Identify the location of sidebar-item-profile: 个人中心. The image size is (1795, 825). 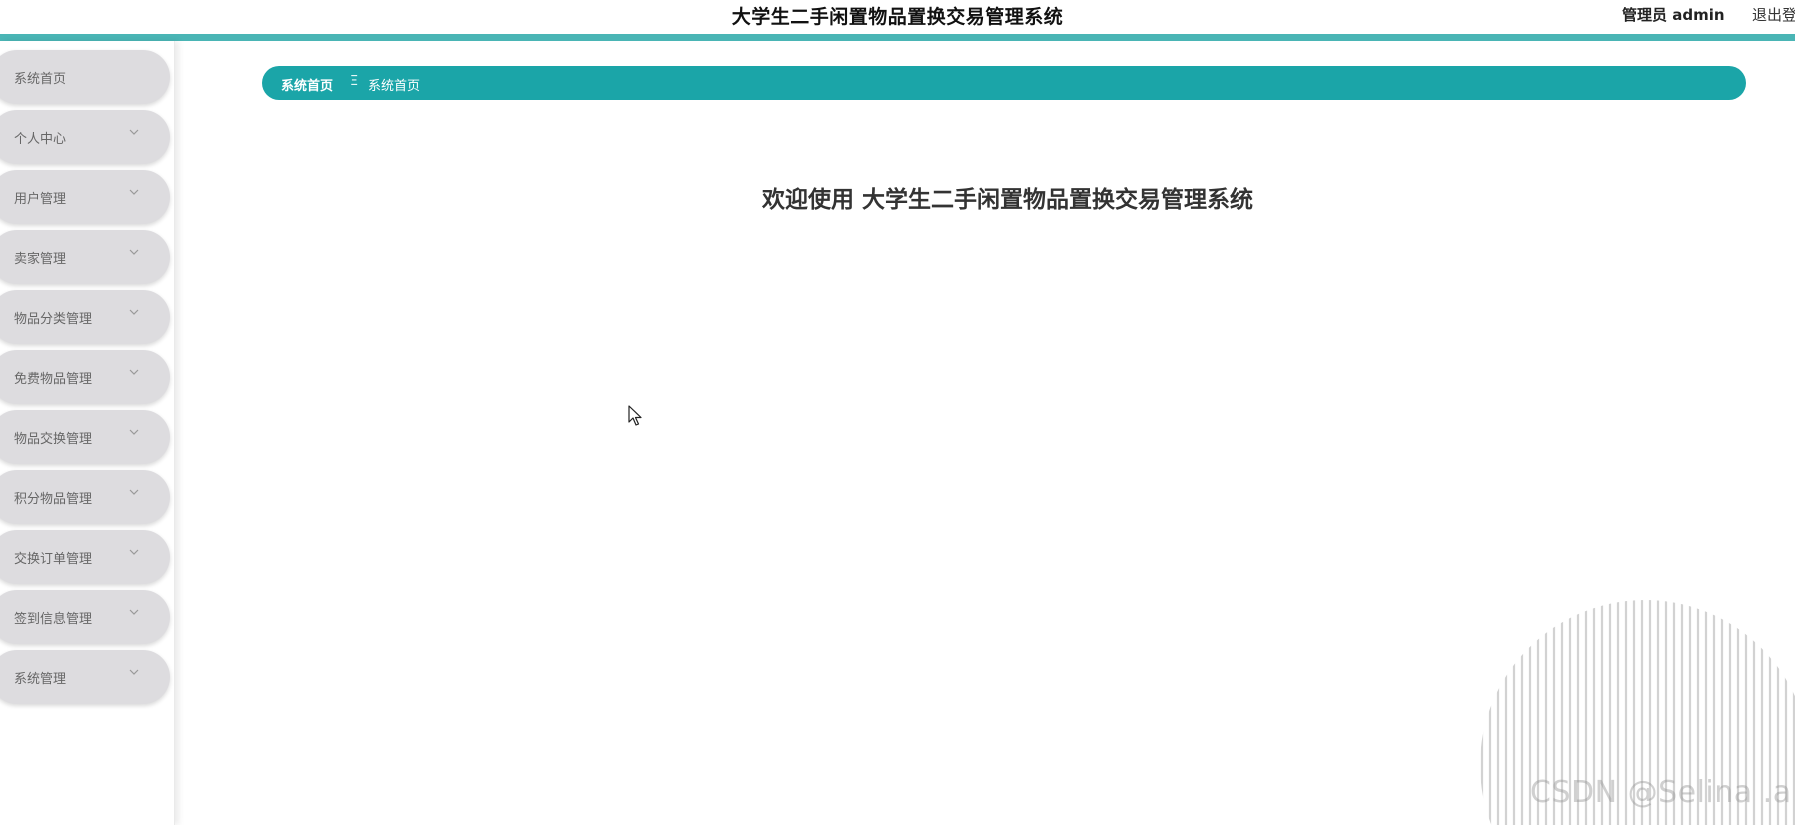
(85, 137).